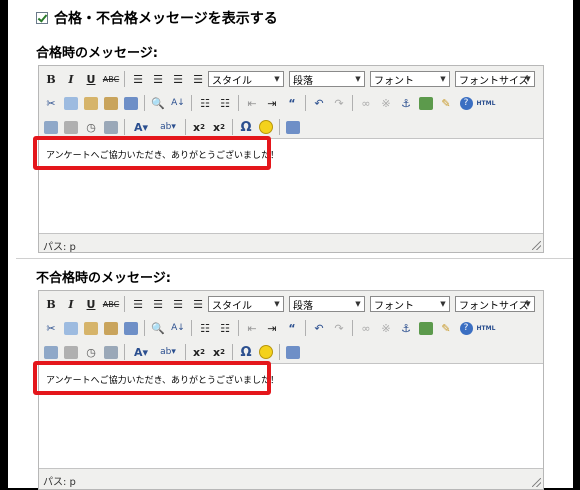 The width and height of the screenshot is (580, 490). I want to click on chevron-down-icon: ▼, so click(528, 79).